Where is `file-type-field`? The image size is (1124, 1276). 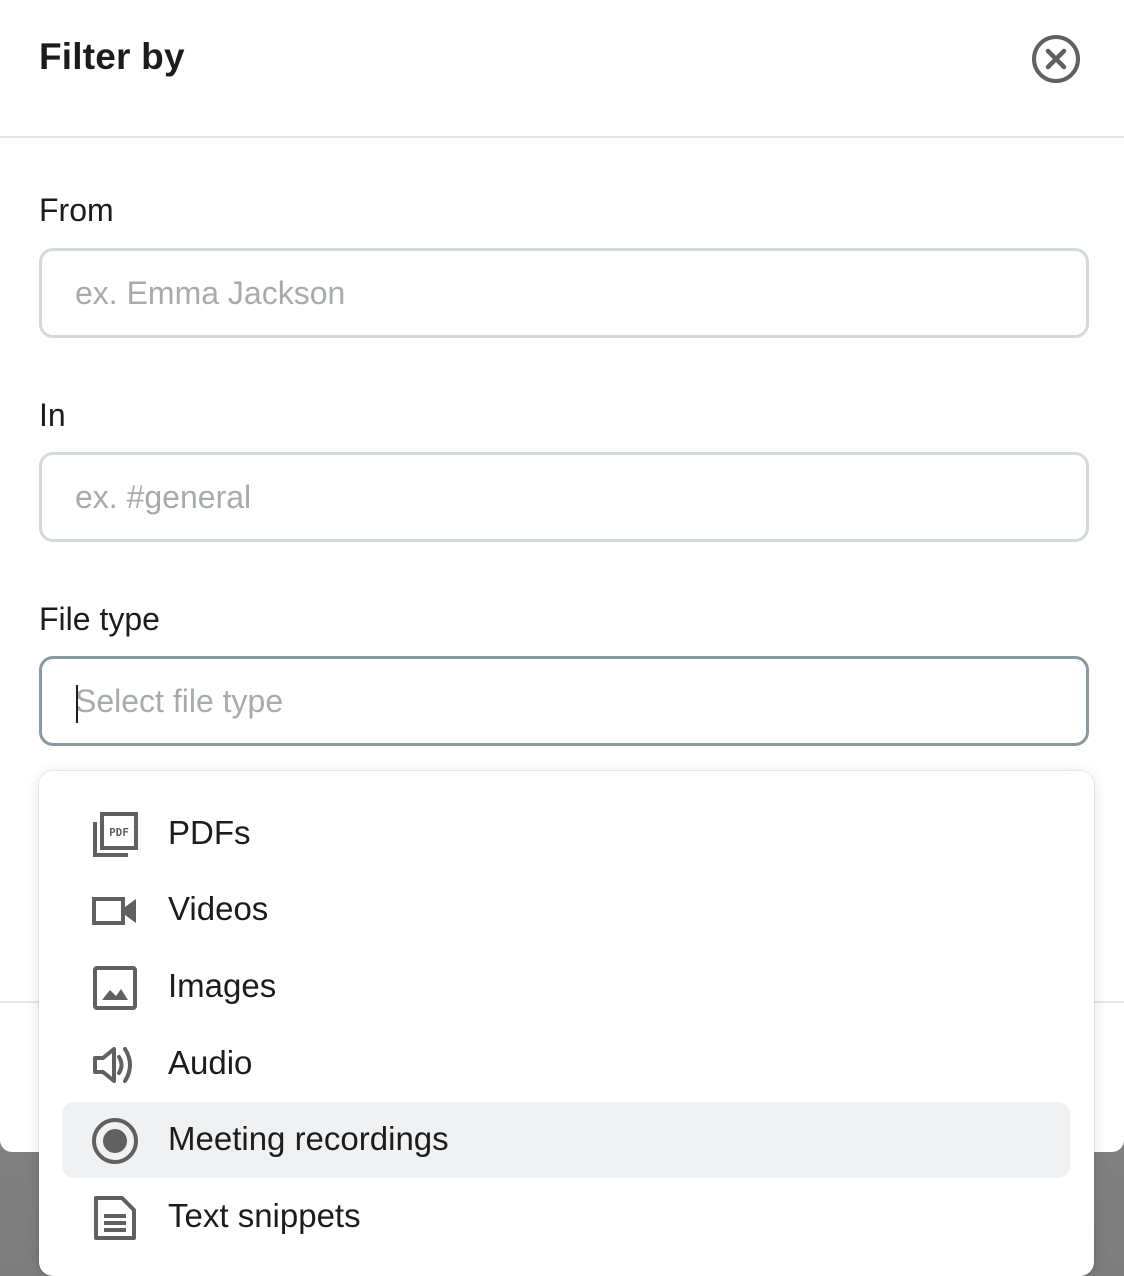 file-type-field is located at coordinates (564, 701).